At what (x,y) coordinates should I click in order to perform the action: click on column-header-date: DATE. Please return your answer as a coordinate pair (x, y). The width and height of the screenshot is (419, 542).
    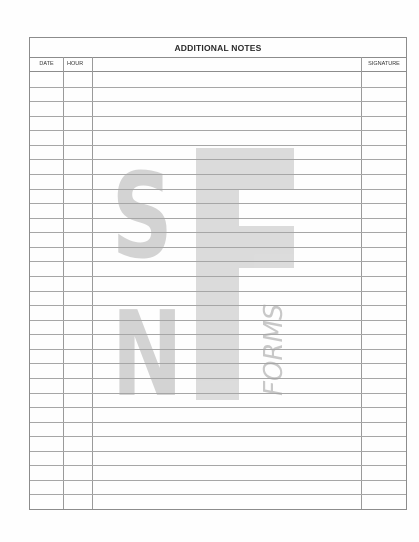
    Looking at the image, I should click on (46, 64).